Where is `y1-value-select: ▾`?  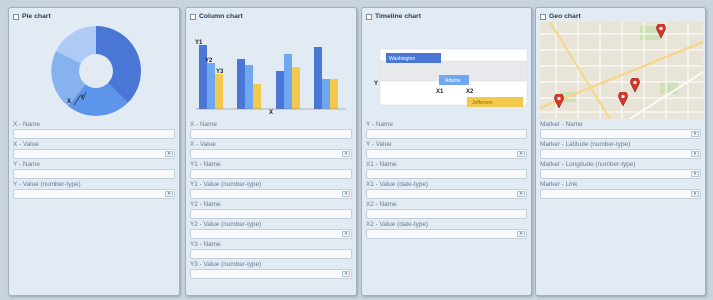
y1-value-select: ▾ is located at coordinates (271, 194).